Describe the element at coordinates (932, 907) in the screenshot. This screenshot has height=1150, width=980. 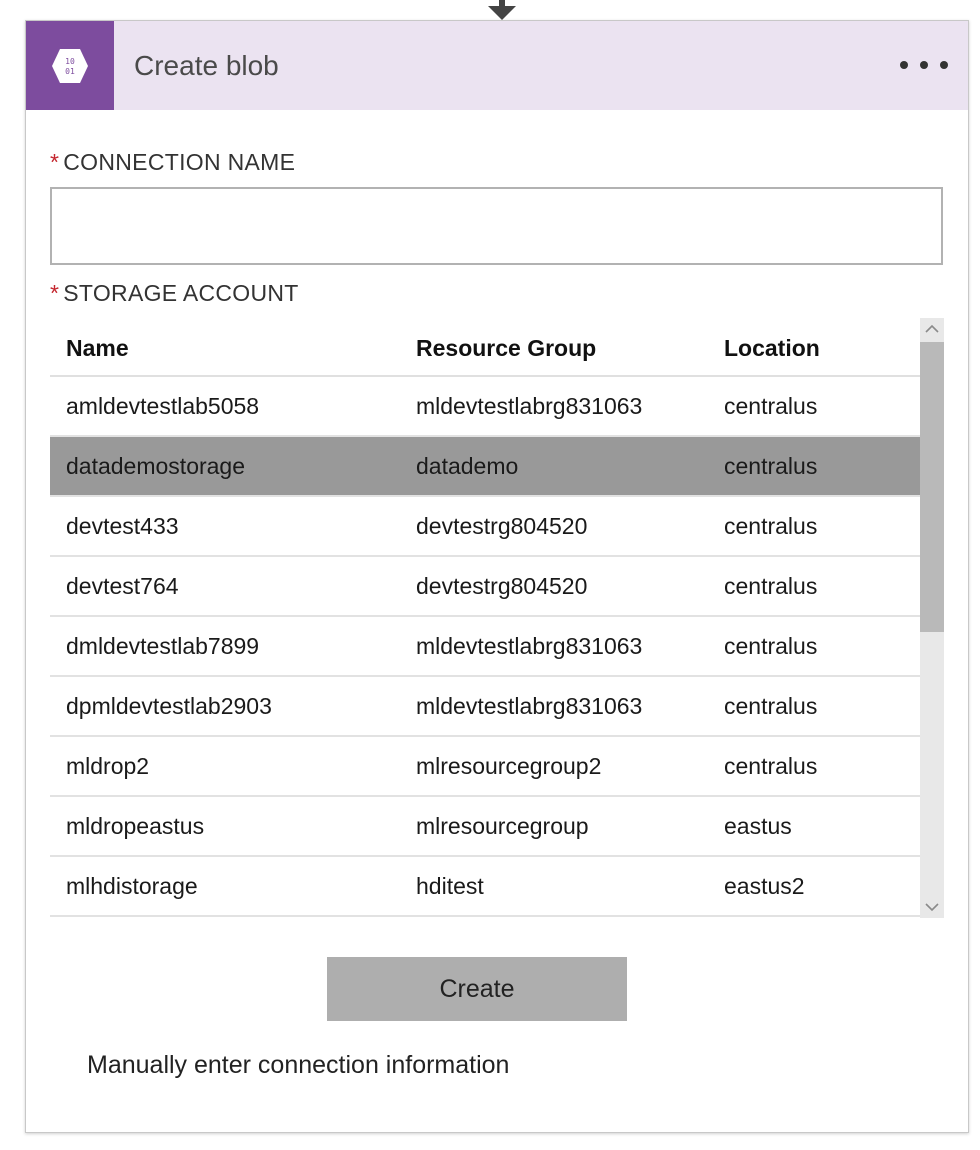
I see `scroll-down-icon` at that location.